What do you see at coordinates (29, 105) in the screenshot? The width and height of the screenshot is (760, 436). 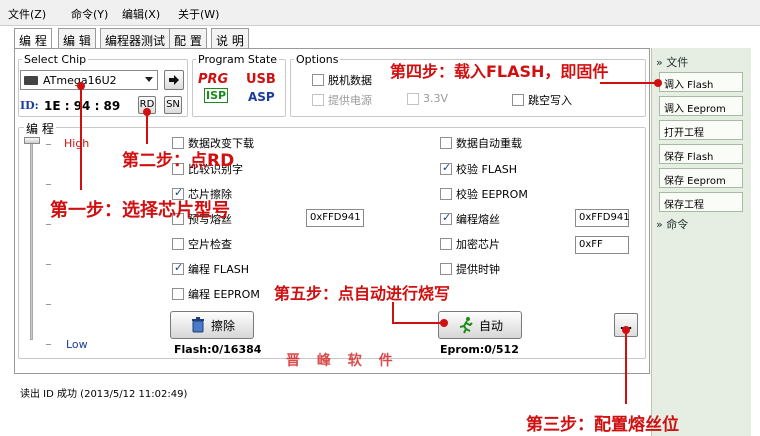 I see `id-label: ID:` at bounding box center [29, 105].